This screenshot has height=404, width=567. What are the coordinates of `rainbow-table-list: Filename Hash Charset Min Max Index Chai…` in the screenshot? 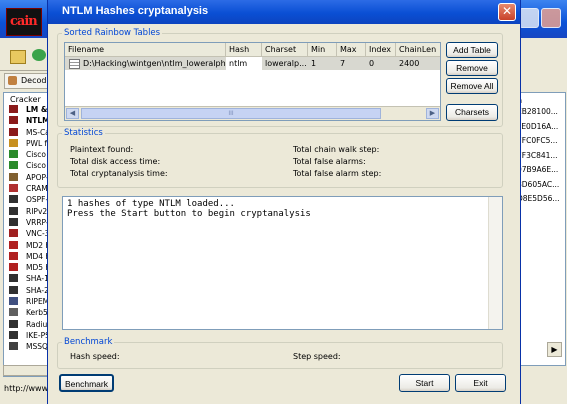 It's located at (252, 81).